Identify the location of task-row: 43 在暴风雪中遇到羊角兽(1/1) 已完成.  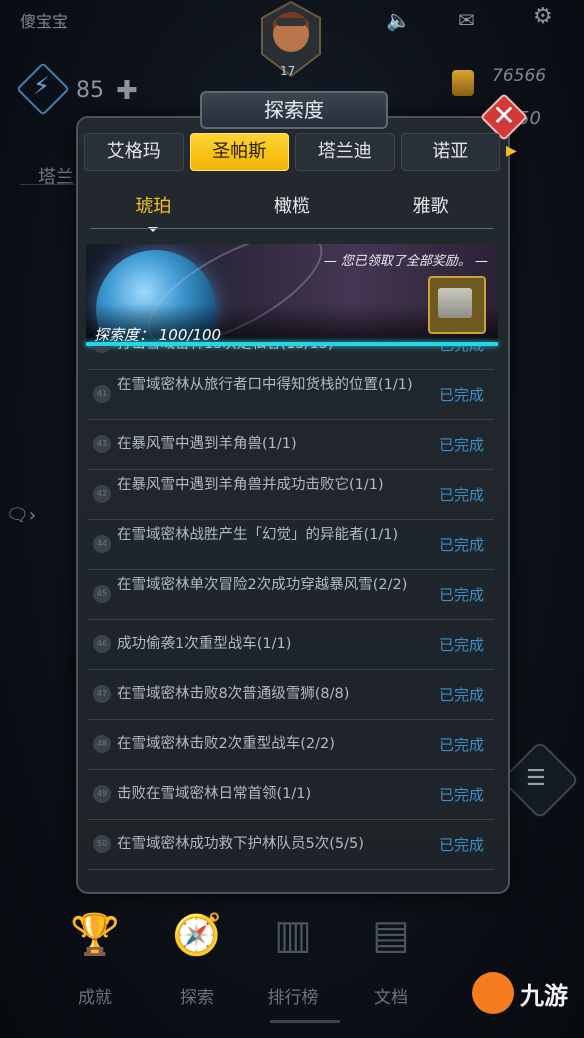
(291, 445).